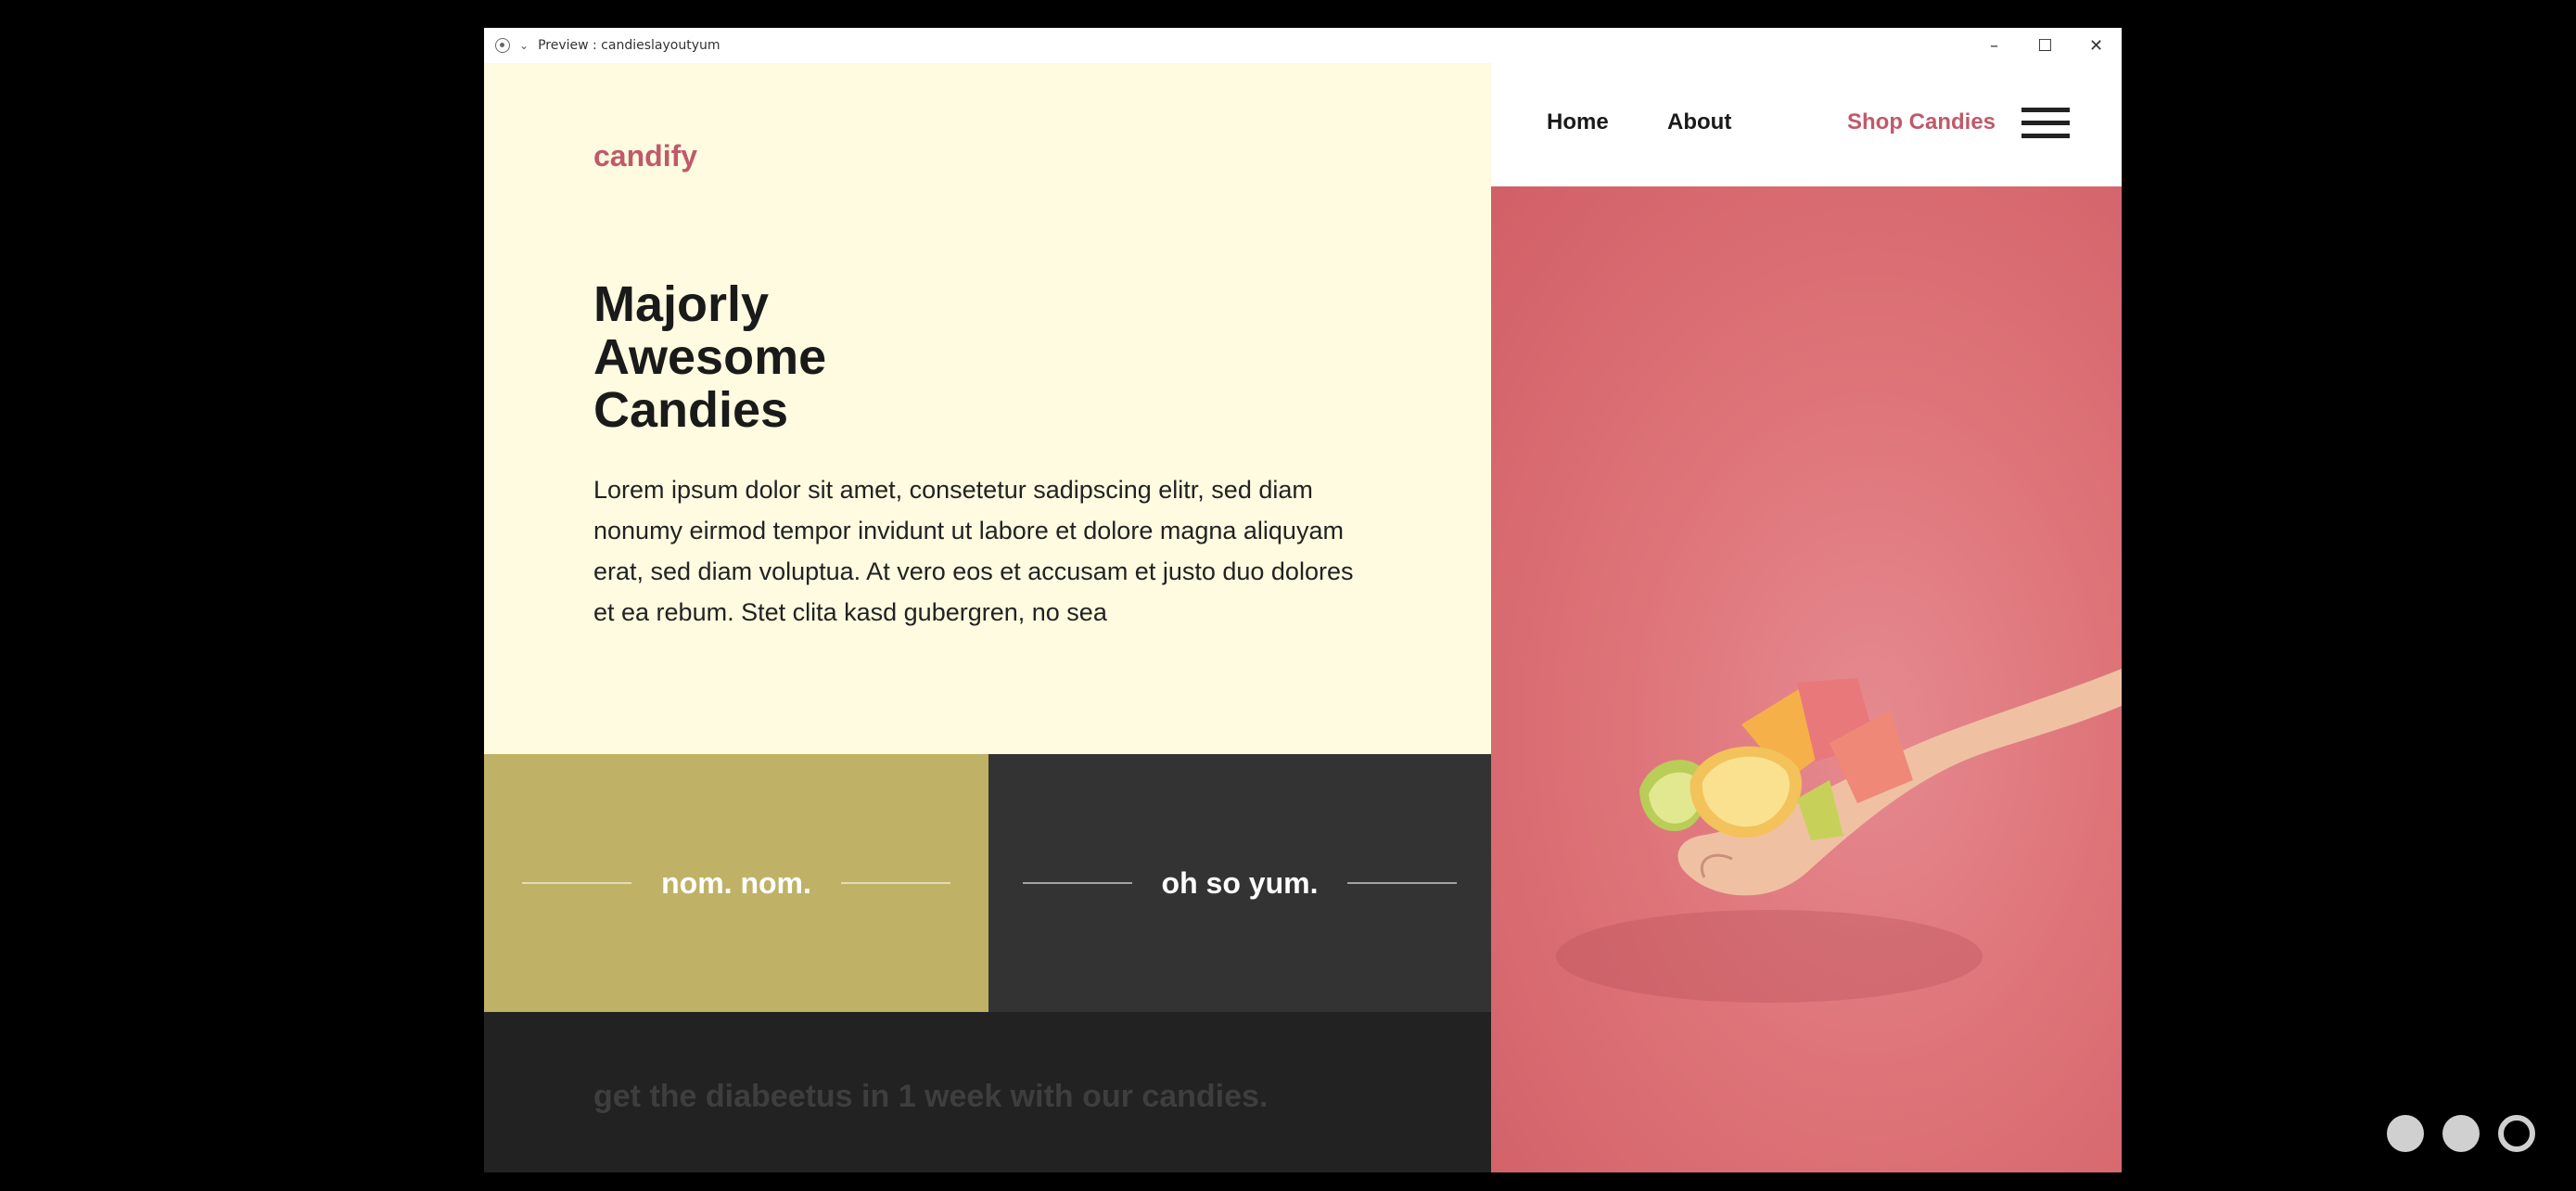 Image resolution: width=2576 pixels, height=1191 pixels. Describe the element at coordinates (2097, 45) in the screenshot. I see `close-button: ✕` at that location.